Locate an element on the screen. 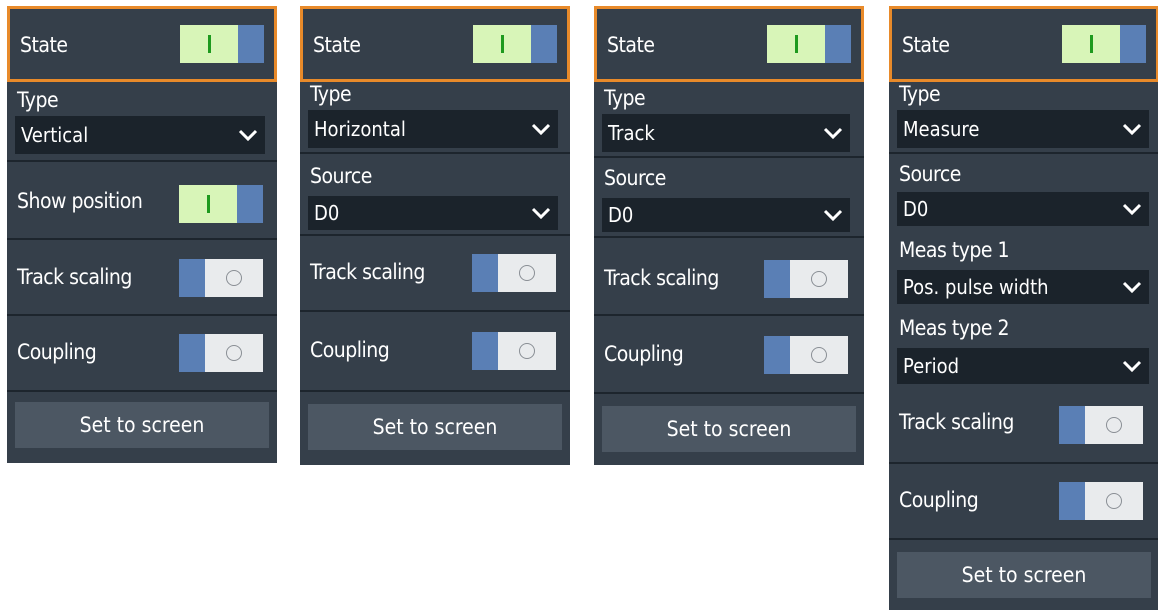 The width and height of the screenshot is (1158, 610). type-row: Type Horizontal is located at coordinates (435, 118).